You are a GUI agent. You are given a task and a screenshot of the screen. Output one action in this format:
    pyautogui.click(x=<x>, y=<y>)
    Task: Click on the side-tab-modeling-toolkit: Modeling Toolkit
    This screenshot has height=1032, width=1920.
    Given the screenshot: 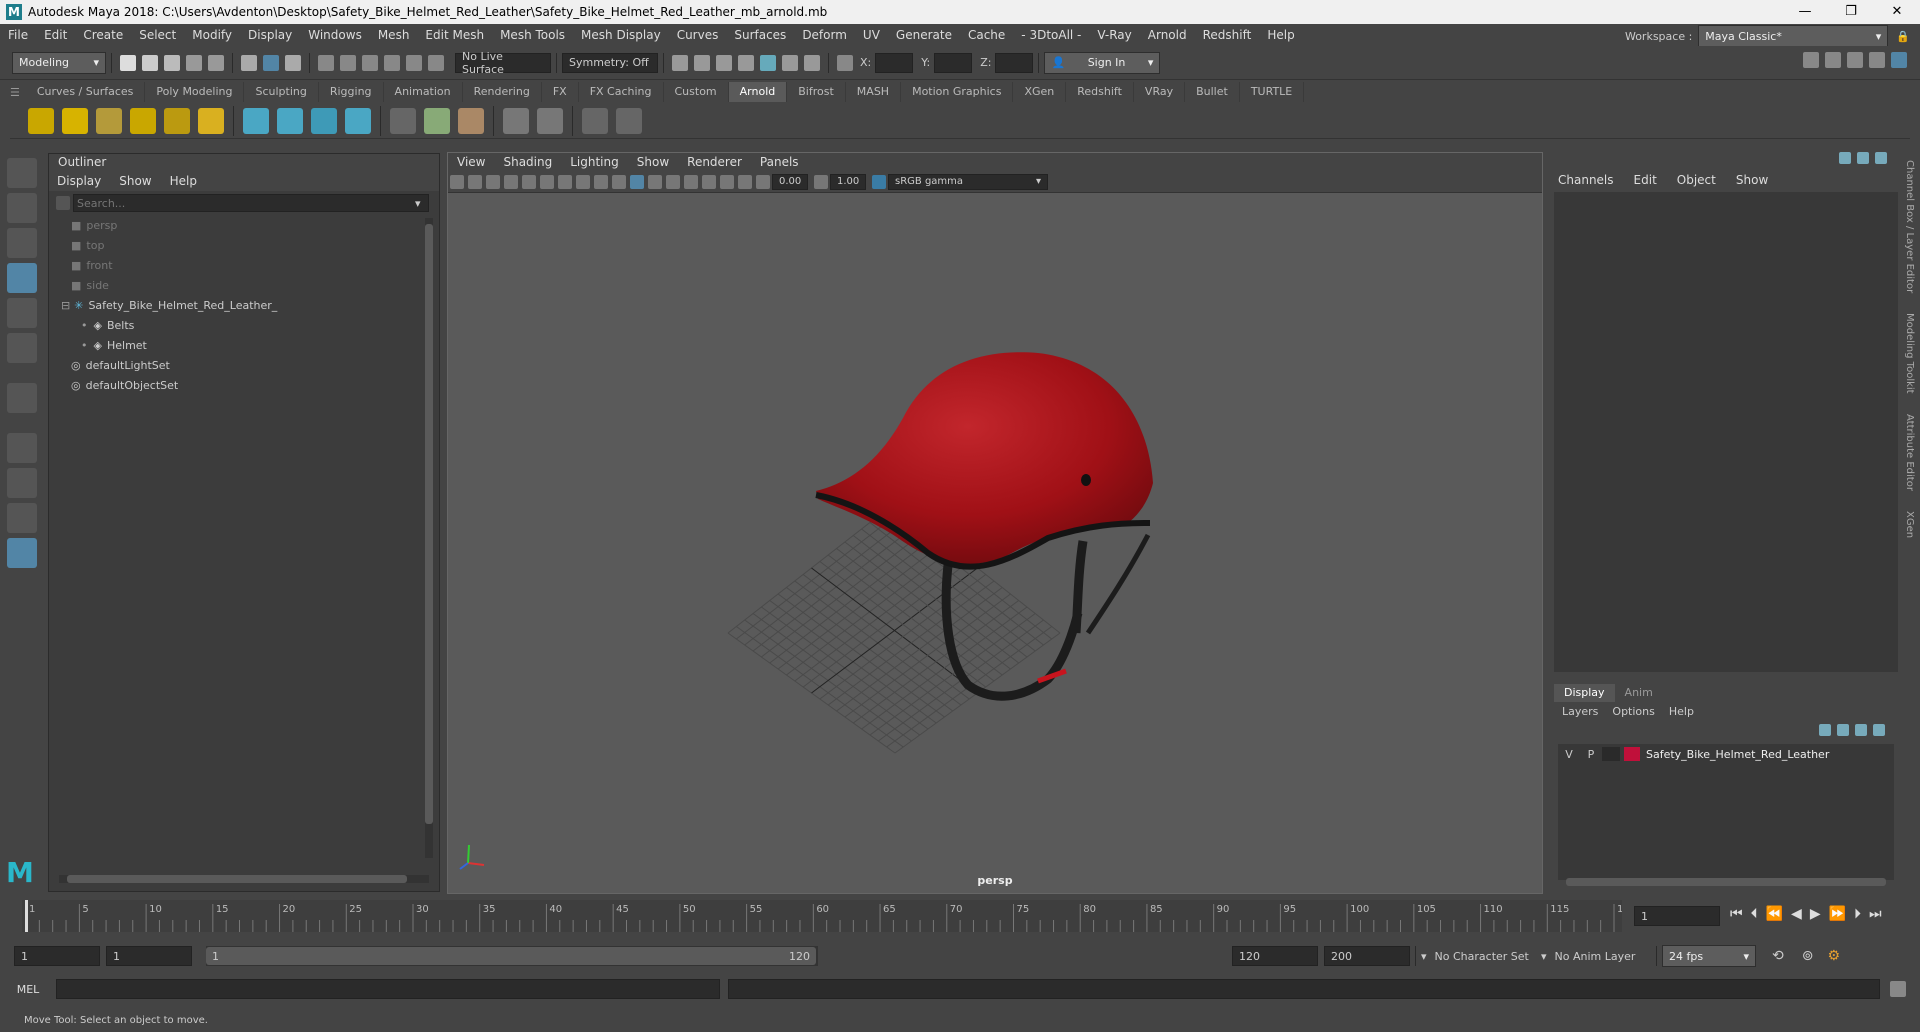 What is the action you would take?
    pyautogui.click(x=1909, y=353)
    